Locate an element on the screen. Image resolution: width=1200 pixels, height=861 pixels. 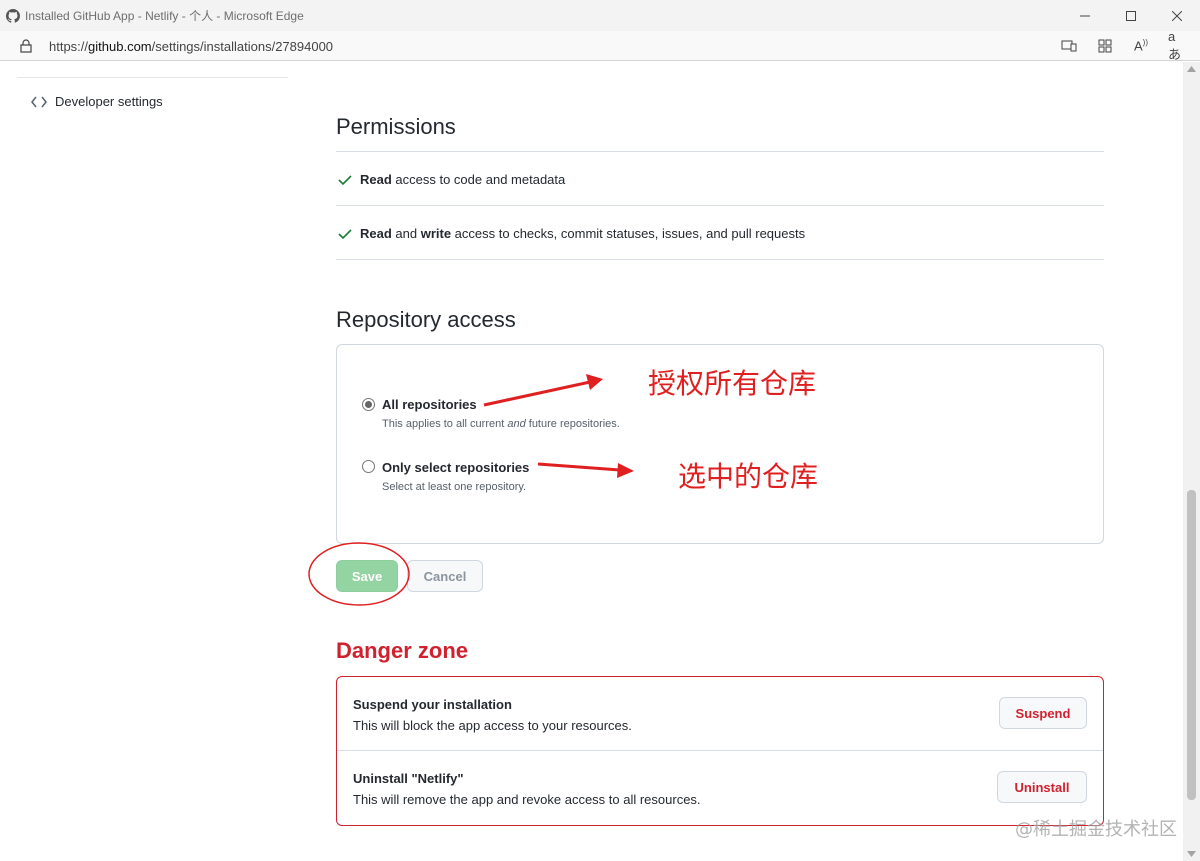
scroll-up-icon is located at coordinates (1191, 69).